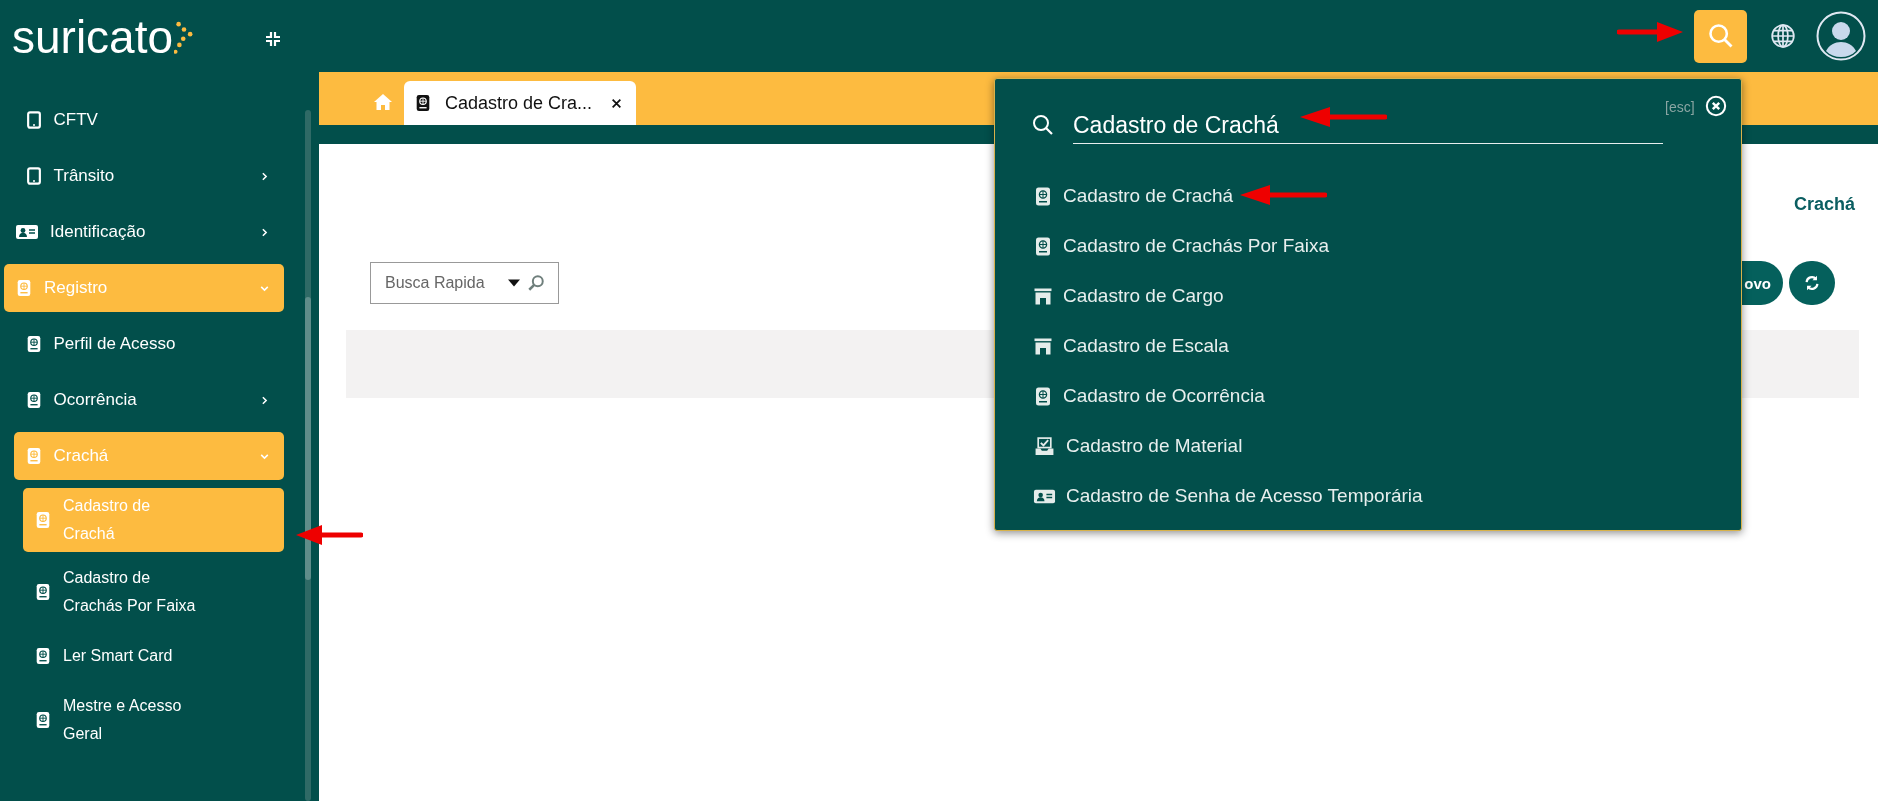 The image size is (1878, 801). What do you see at coordinates (1824, 204) in the screenshot?
I see `page-title: Crachá` at bounding box center [1824, 204].